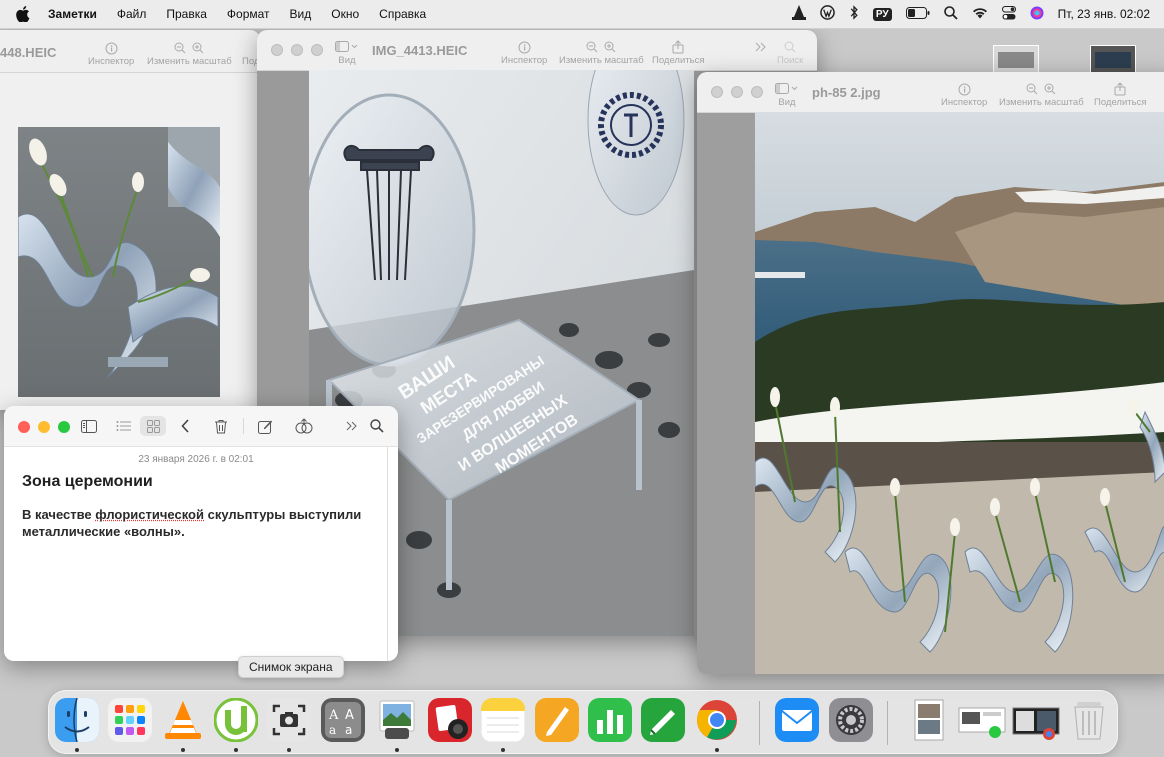  What do you see at coordinates (23, 14) in the screenshot?
I see `apple-menu-icon` at bounding box center [23, 14].